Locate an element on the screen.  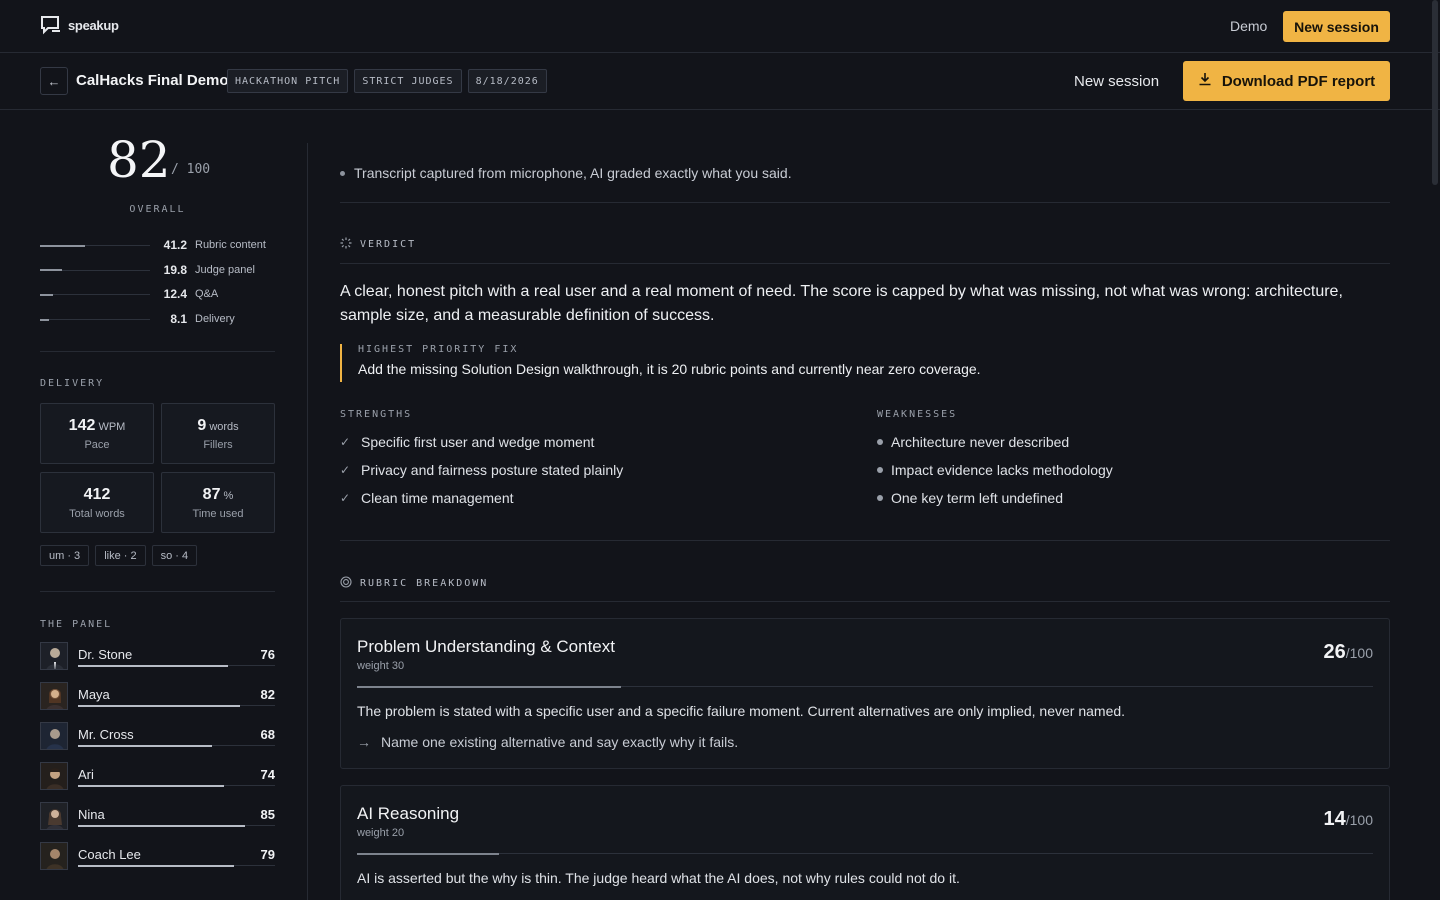
breakdown-label: Rubric content is located at coordinates (230, 245).